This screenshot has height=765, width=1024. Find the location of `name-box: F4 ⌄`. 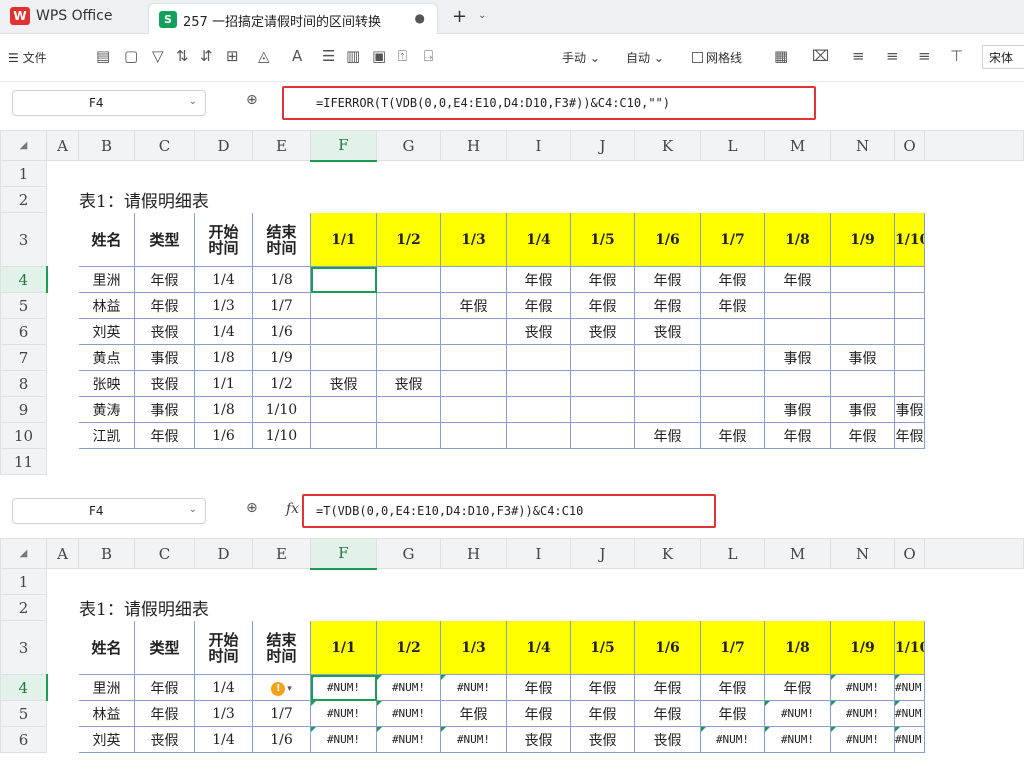

name-box: F4 ⌄ is located at coordinates (109, 103).